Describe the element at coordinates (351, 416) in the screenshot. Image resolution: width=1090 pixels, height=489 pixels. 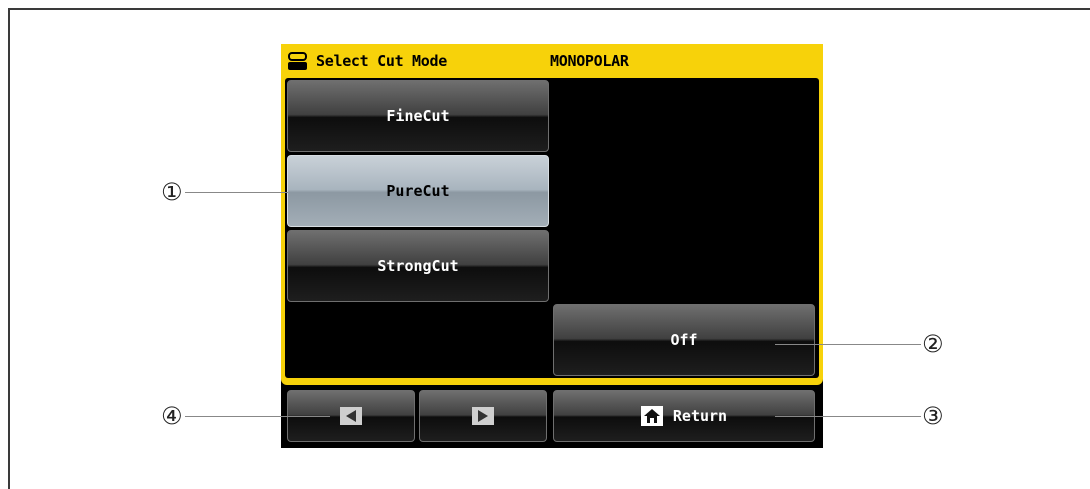
I see `triangle-left-icon` at that location.